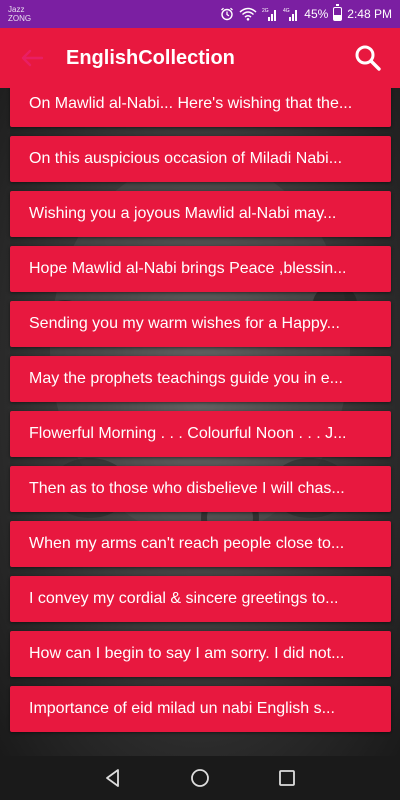 This screenshot has width=400, height=800. I want to click on nav-back-button, so click(113, 778).